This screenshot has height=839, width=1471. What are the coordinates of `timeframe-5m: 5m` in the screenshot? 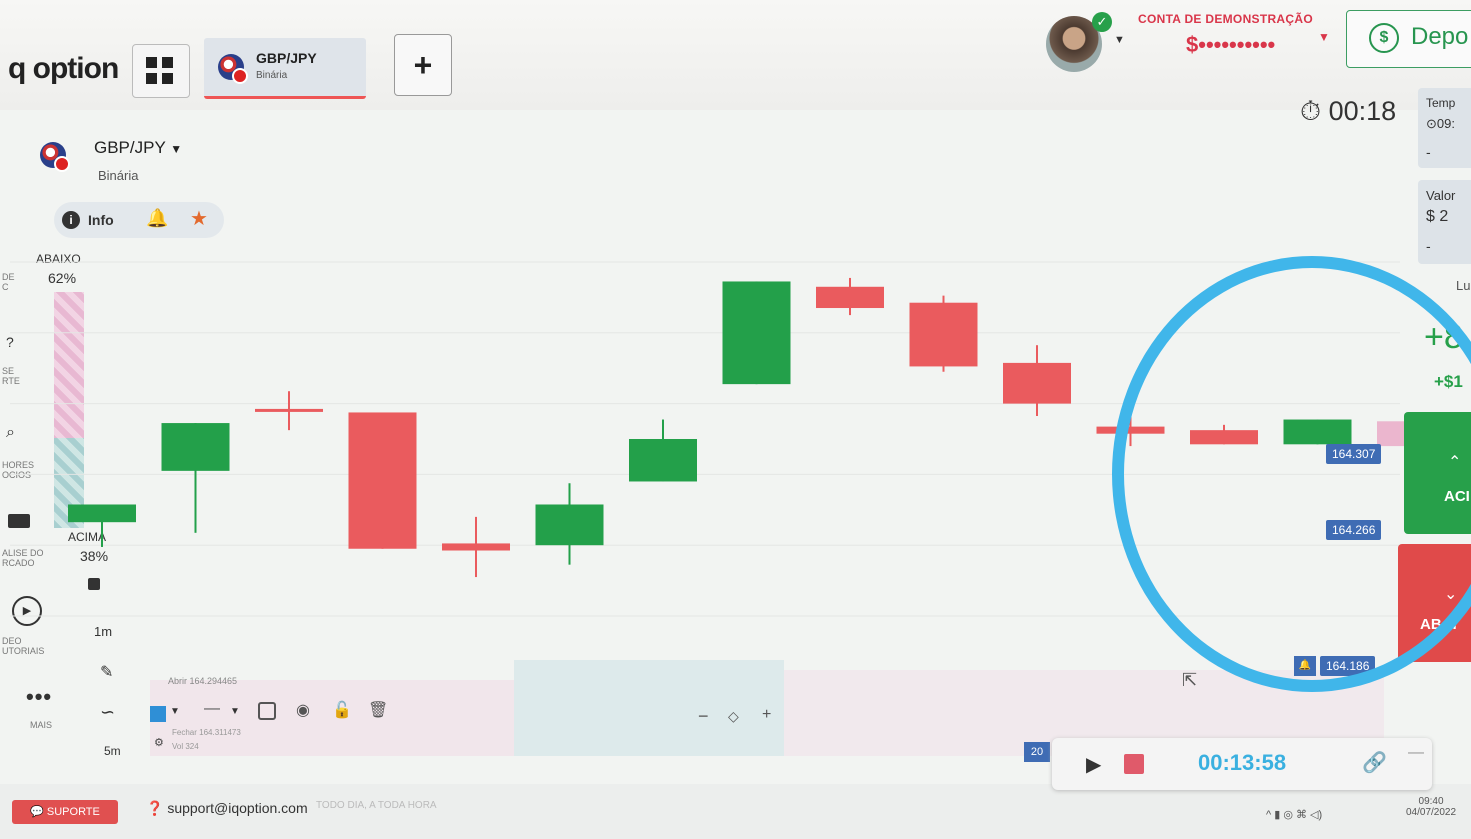 It's located at (112, 751).